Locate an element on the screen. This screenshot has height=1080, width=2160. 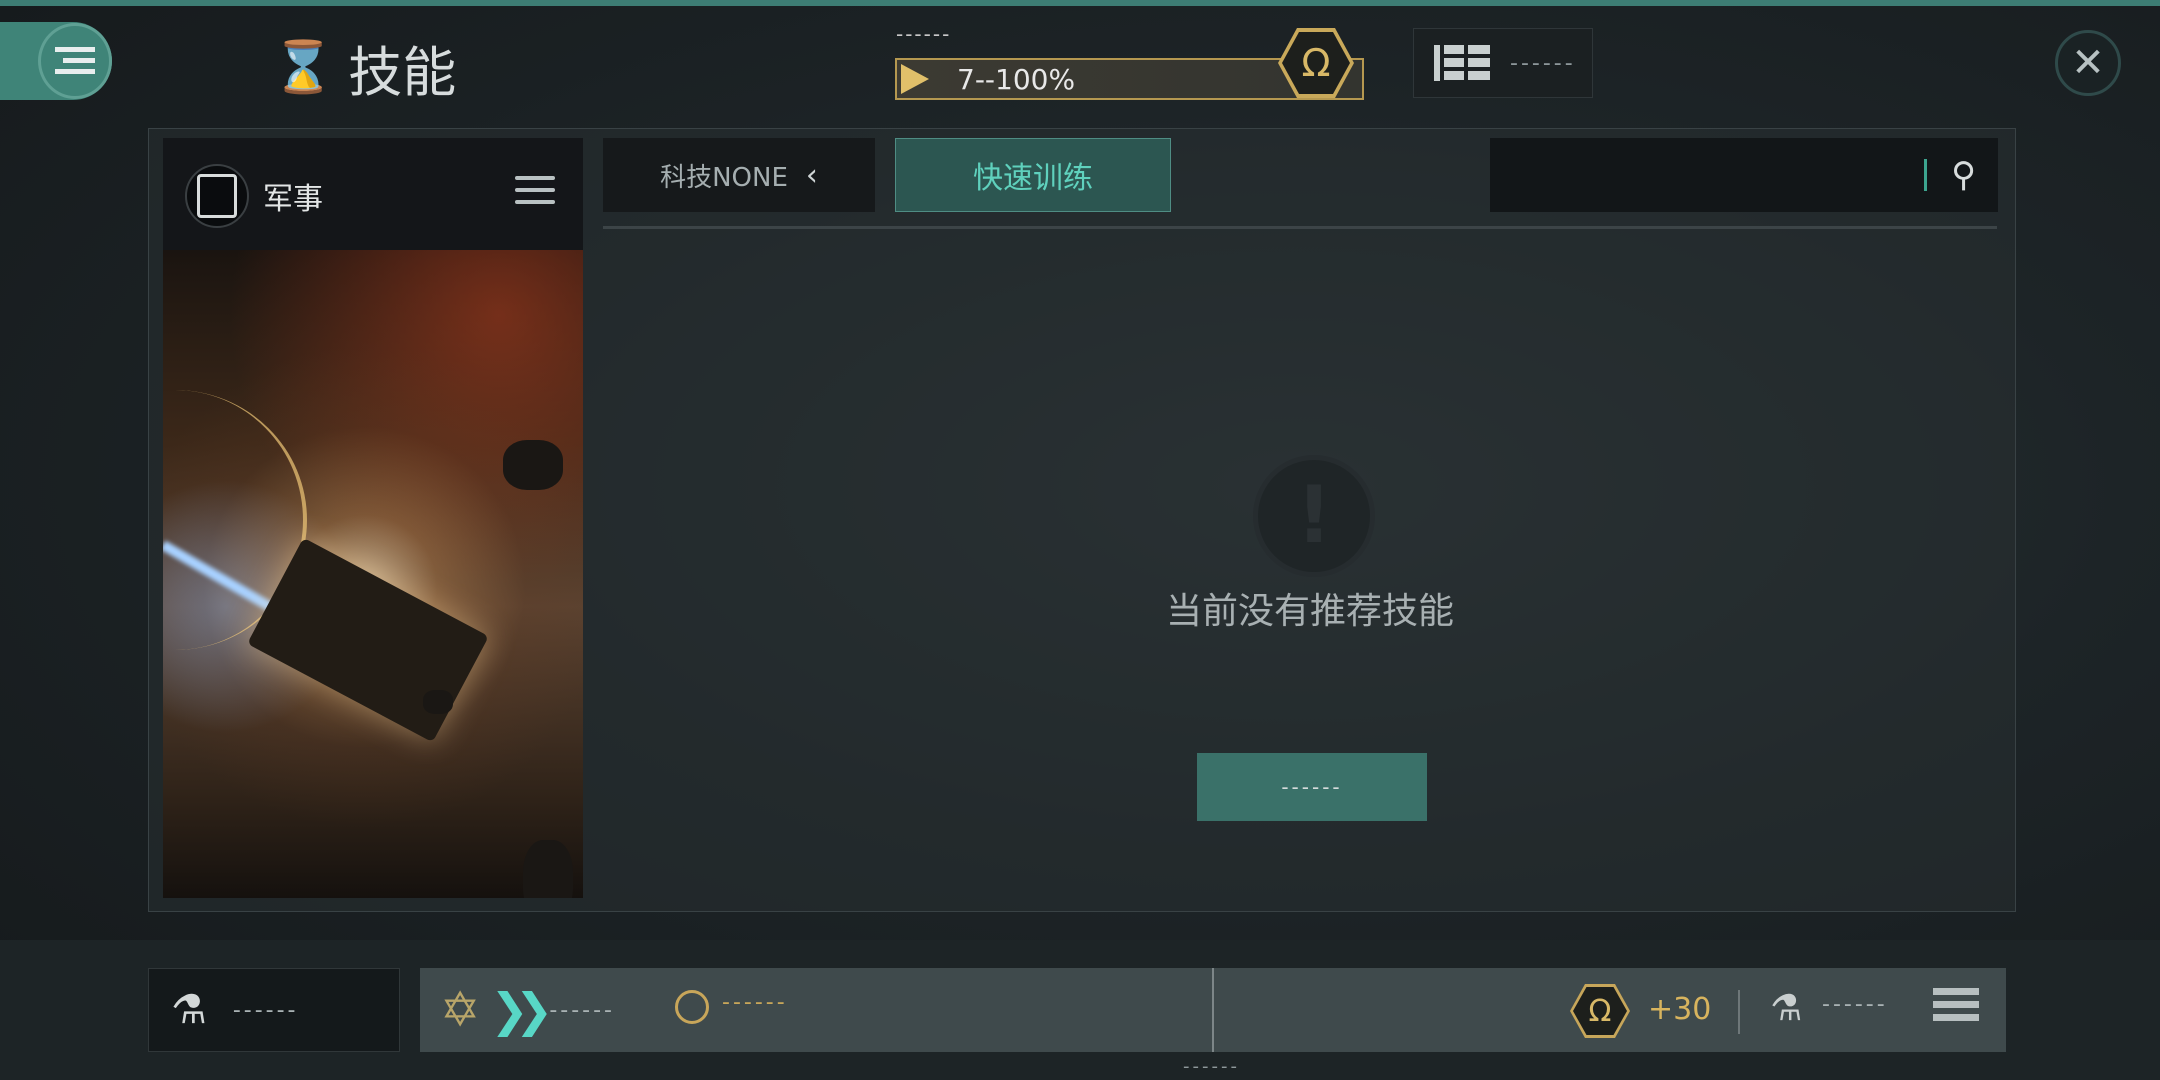
bottom-handle-text: ------ is located at coordinates (1211, 1066).